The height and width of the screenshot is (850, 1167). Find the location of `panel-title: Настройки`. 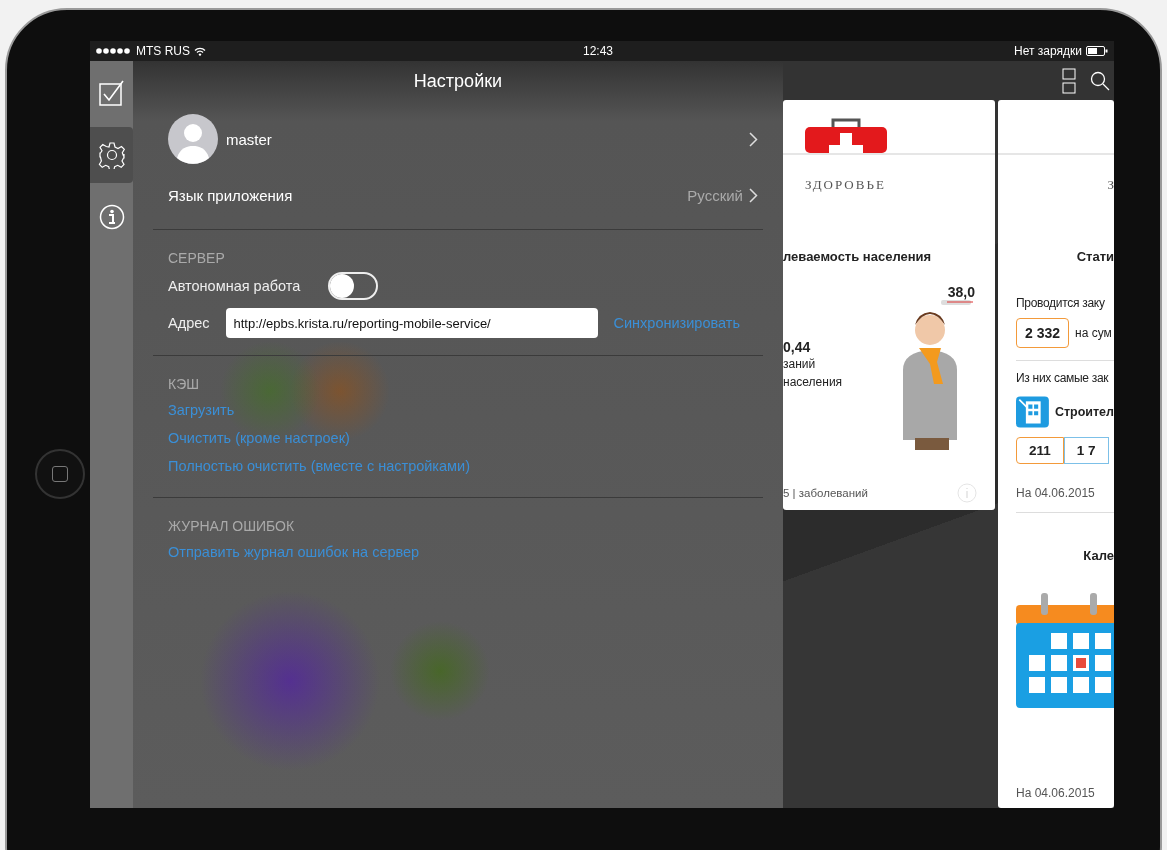

panel-title: Настройки is located at coordinates (458, 81).